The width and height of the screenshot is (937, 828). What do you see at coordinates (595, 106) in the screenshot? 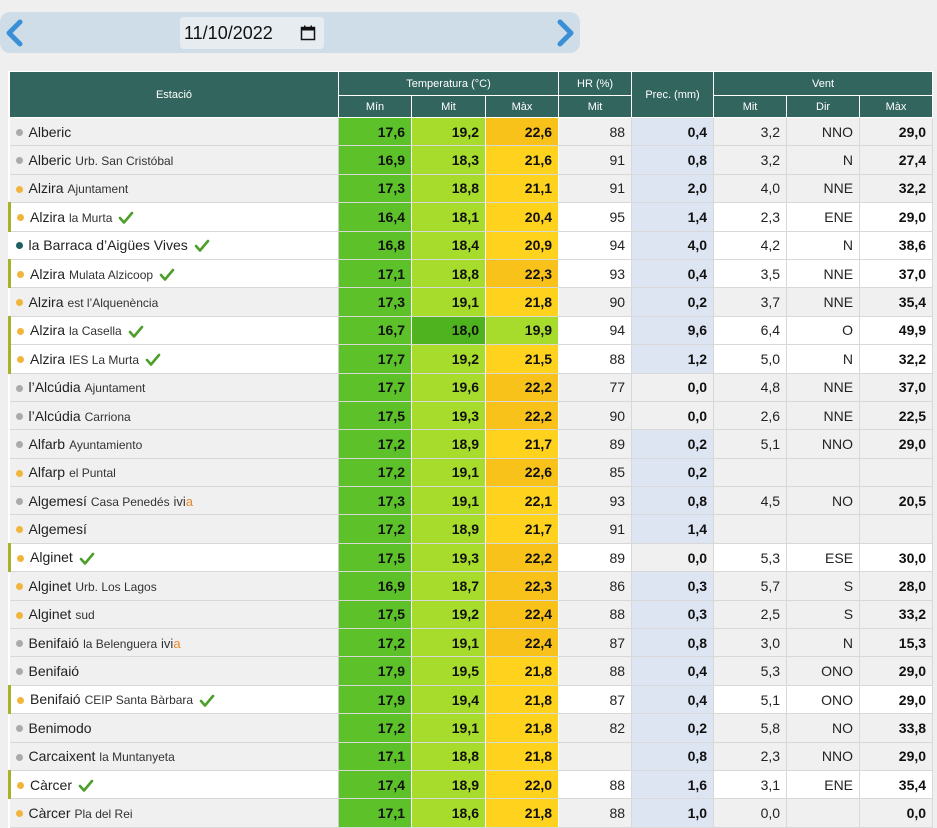
I see `header-humidity-mit: Mit` at bounding box center [595, 106].